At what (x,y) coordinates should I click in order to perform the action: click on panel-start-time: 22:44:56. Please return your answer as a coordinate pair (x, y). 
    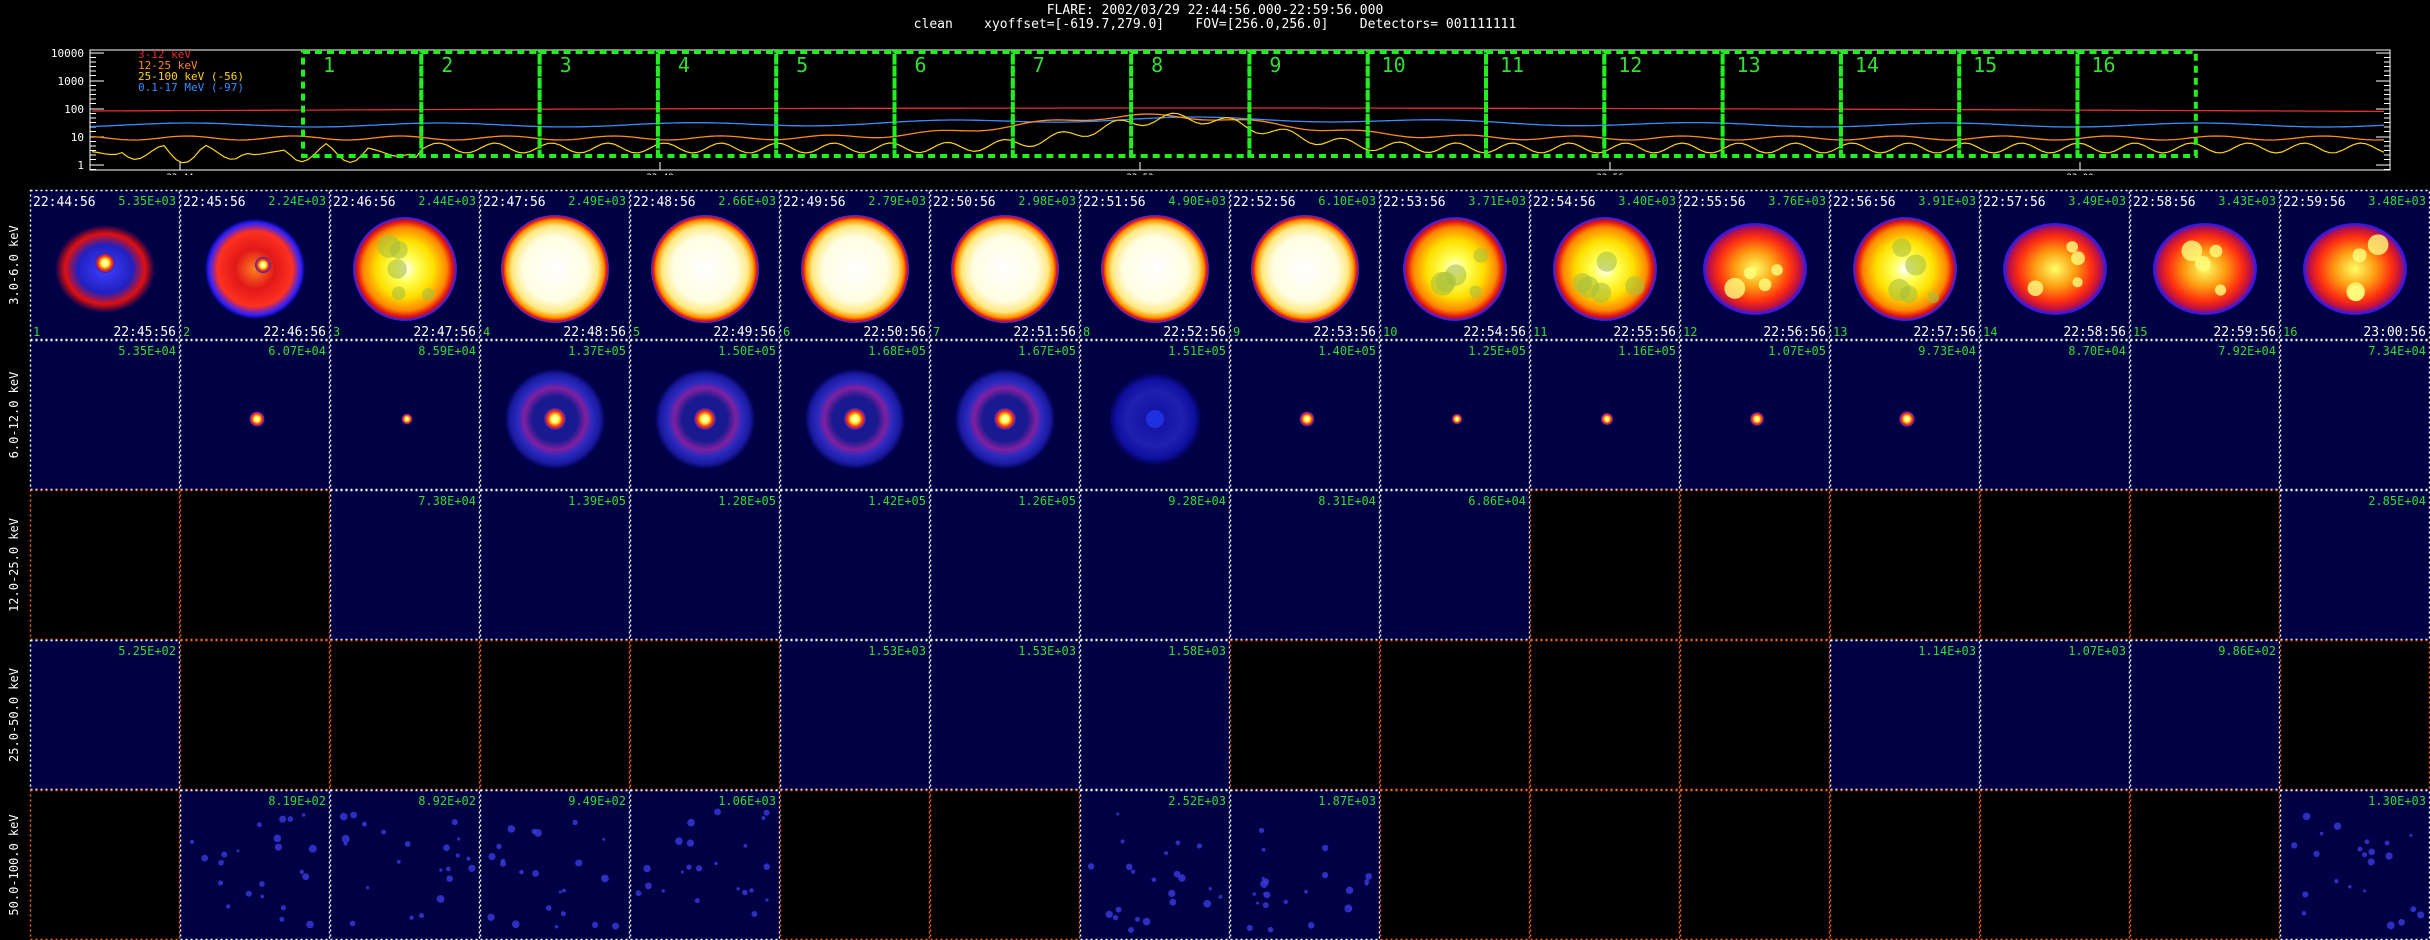
    Looking at the image, I should click on (64, 202).